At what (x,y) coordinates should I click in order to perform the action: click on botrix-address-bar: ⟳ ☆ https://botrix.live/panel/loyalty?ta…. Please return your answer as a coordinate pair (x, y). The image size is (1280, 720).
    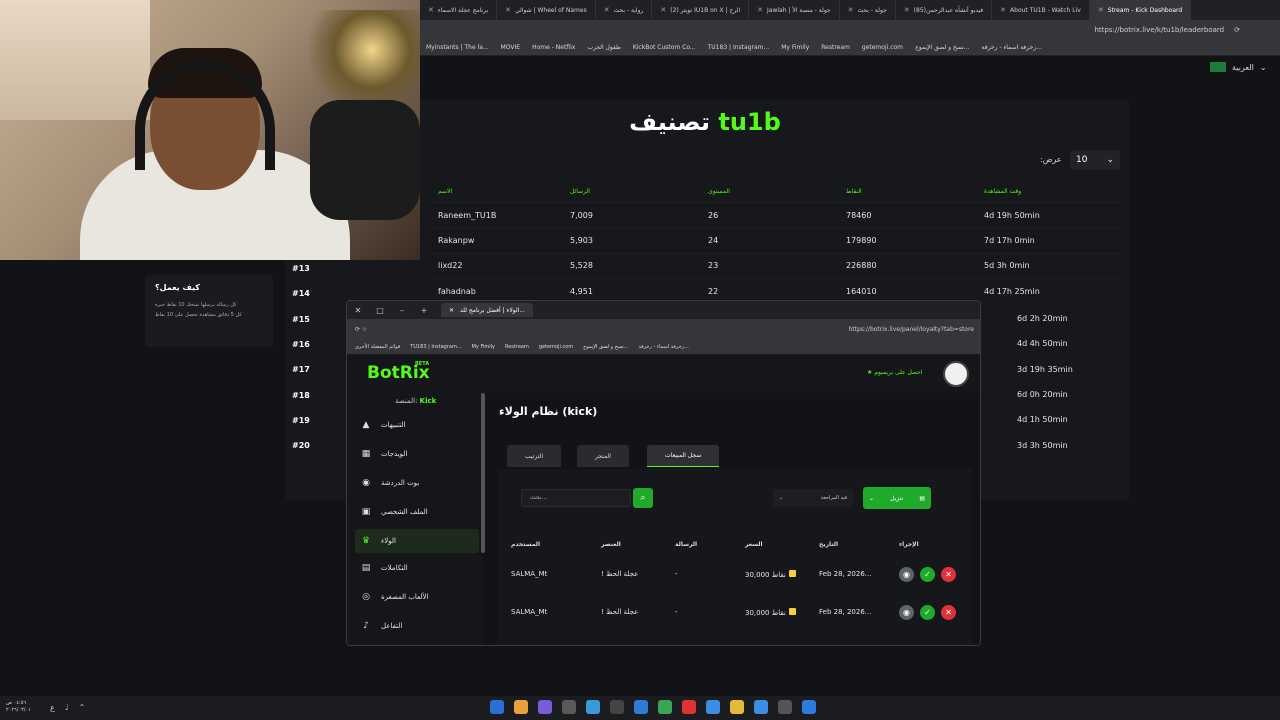
    Looking at the image, I should click on (663, 329).